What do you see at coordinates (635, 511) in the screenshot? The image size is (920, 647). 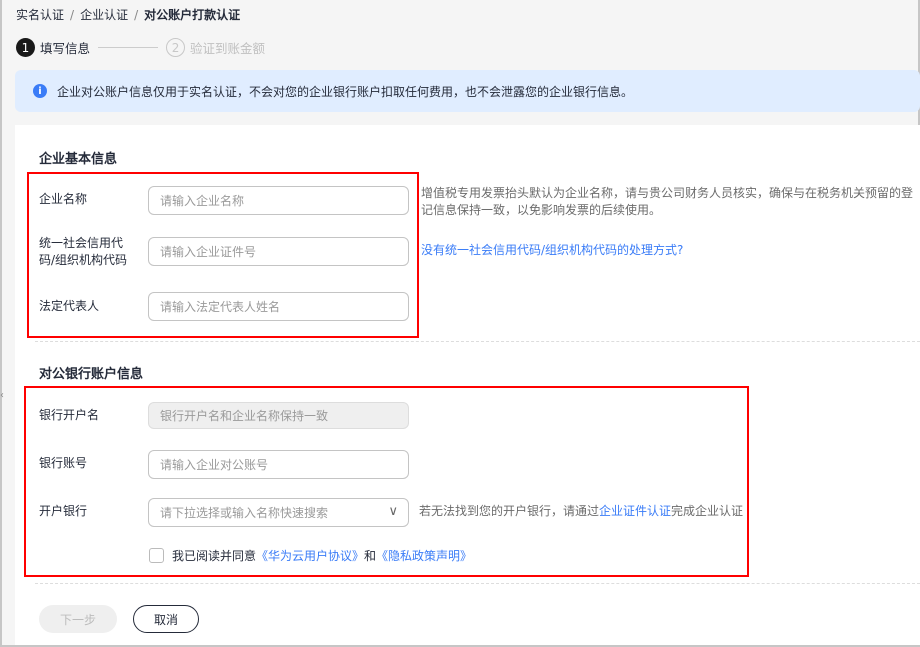 I see `certificate-auth-link: 企业证件认证` at bounding box center [635, 511].